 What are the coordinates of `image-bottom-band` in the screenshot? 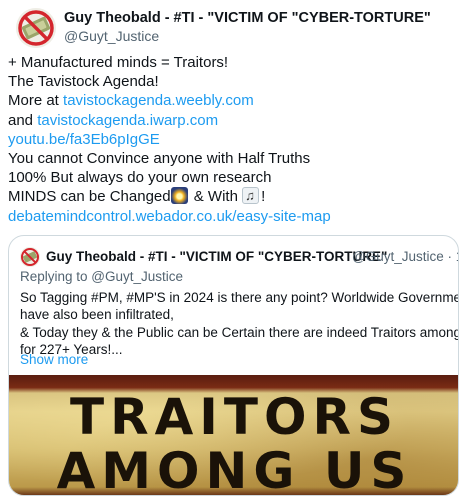 It's located at (233, 491).